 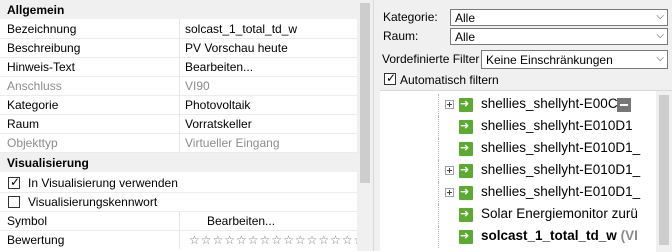 I want to click on auto-filter-label: Automatisch filtern, so click(x=449, y=80).